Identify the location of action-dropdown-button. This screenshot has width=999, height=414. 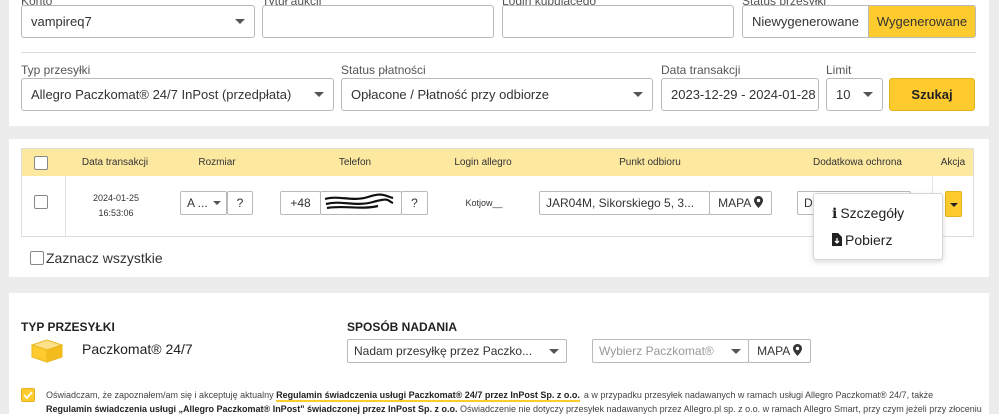
(953, 204).